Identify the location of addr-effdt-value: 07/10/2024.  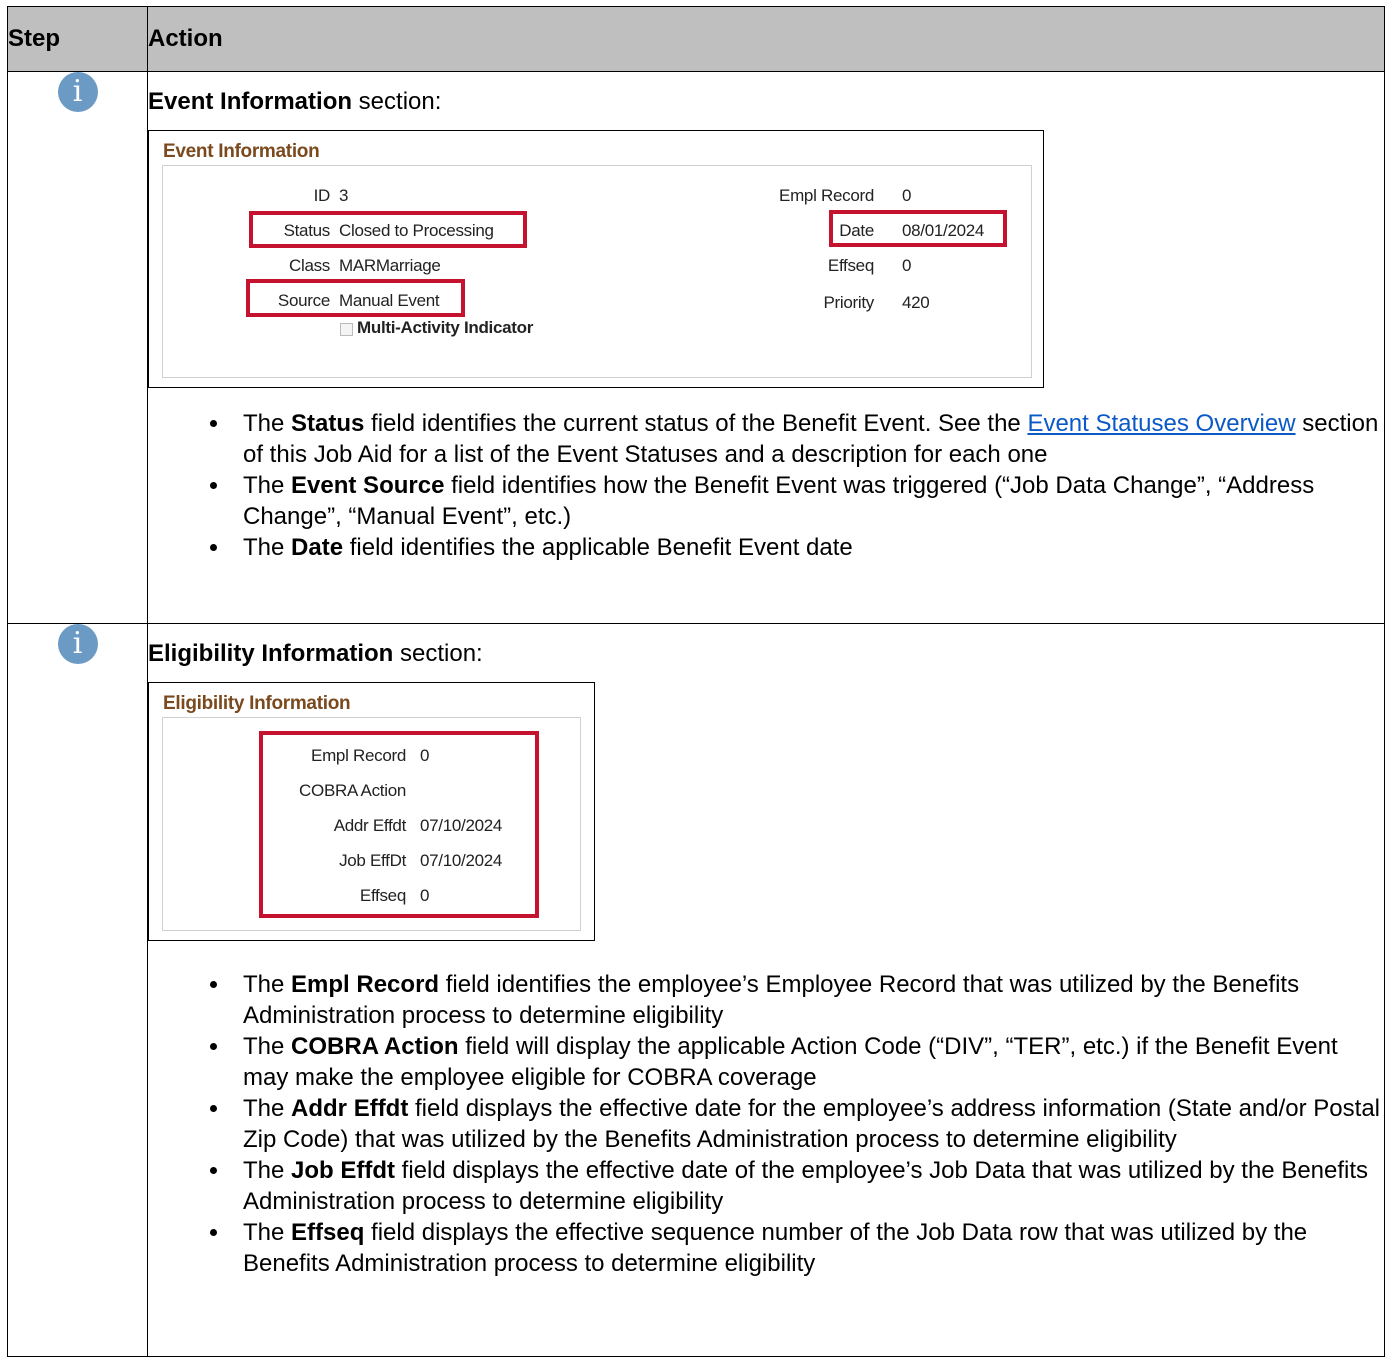
(461, 825).